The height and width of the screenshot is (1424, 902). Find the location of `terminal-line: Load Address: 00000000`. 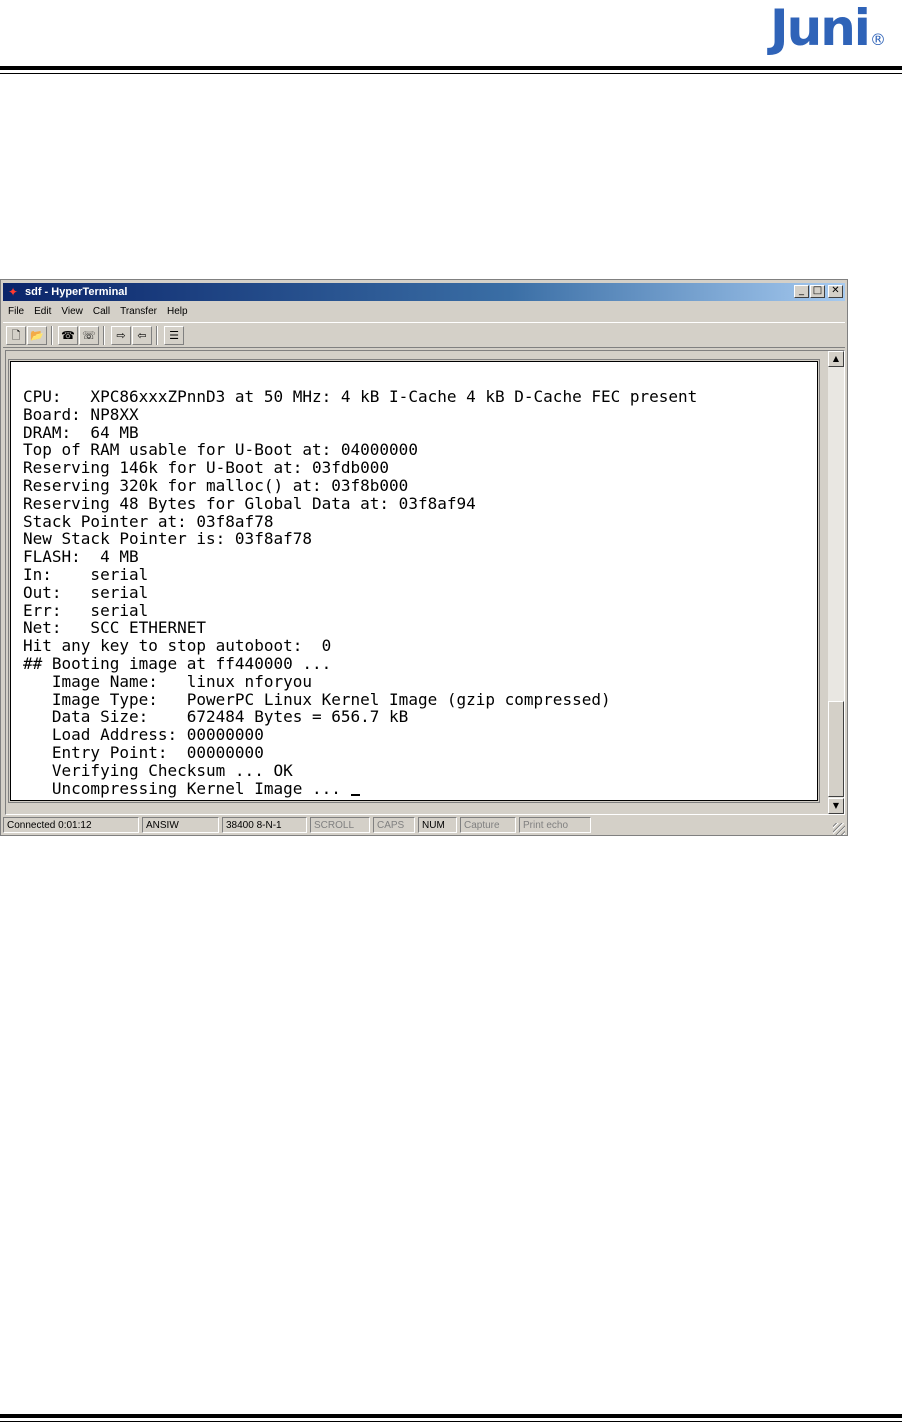

terminal-line: Load Address: 00000000 is located at coordinates (143, 735).